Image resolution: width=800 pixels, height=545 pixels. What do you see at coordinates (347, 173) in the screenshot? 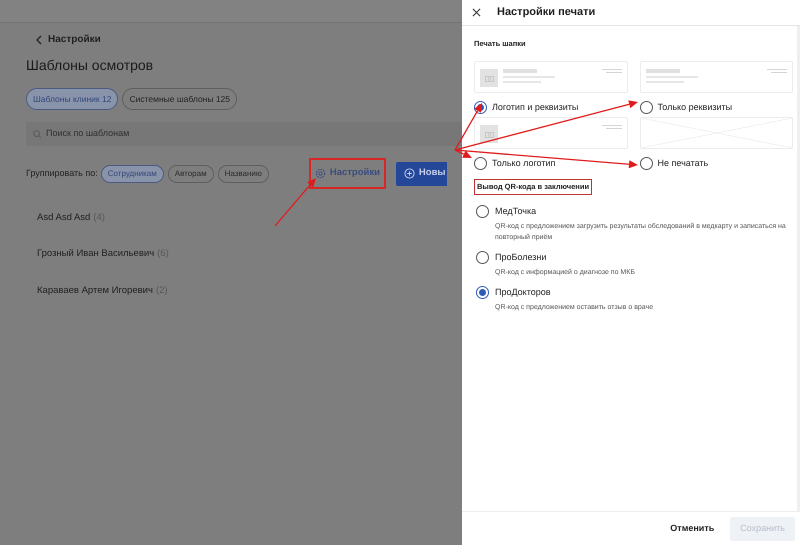
I see `settings-button: Настройки` at bounding box center [347, 173].